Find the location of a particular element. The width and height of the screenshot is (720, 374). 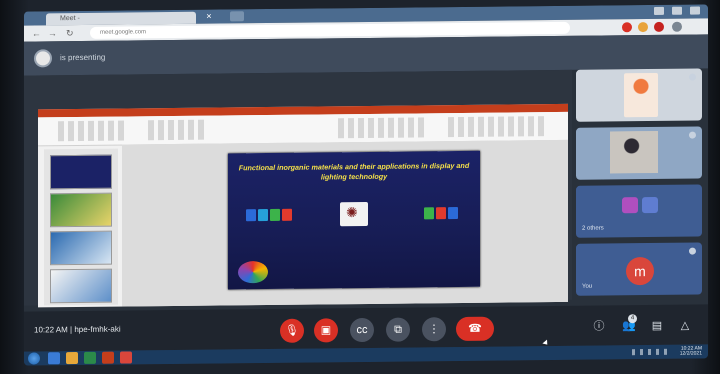

participant-panel: 2 others m You is located at coordinates (640, 183).